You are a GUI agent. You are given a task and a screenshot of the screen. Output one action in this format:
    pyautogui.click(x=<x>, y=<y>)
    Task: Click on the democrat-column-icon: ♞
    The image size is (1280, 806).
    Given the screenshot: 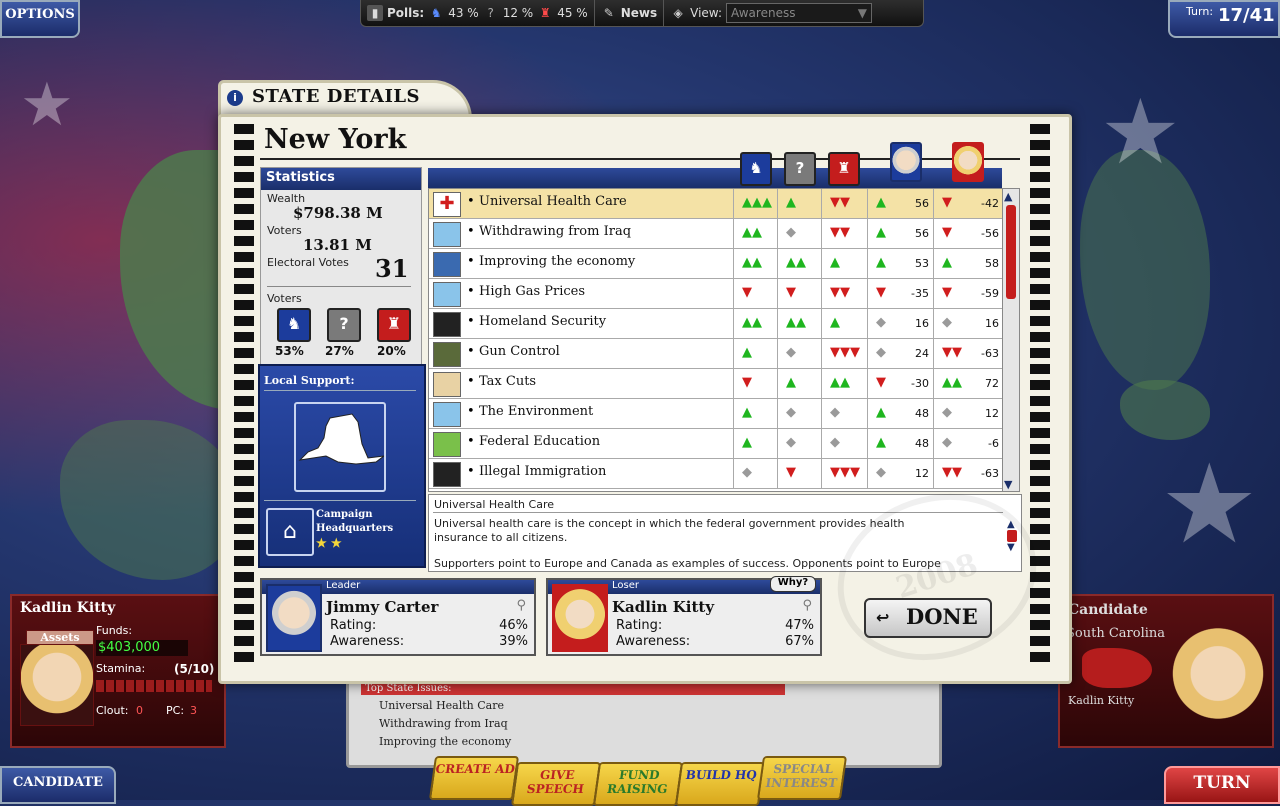 What is the action you would take?
    pyautogui.click(x=756, y=169)
    